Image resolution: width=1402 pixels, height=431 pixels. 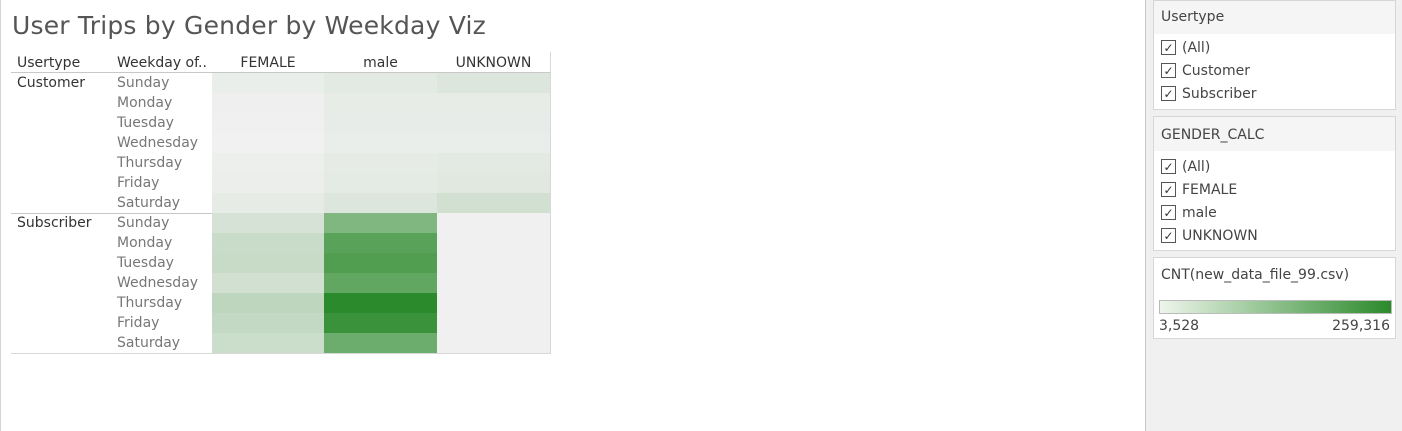 What do you see at coordinates (268, 63) in the screenshot?
I see `column-header-female: FEMALE` at bounding box center [268, 63].